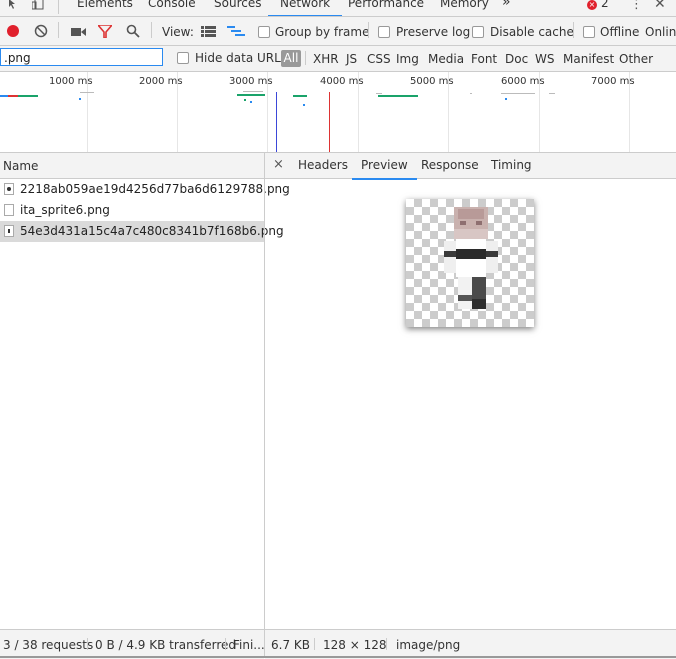  Describe the element at coordinates (305, 8) in the screenshot. I see `tab-network: Network` at that location.